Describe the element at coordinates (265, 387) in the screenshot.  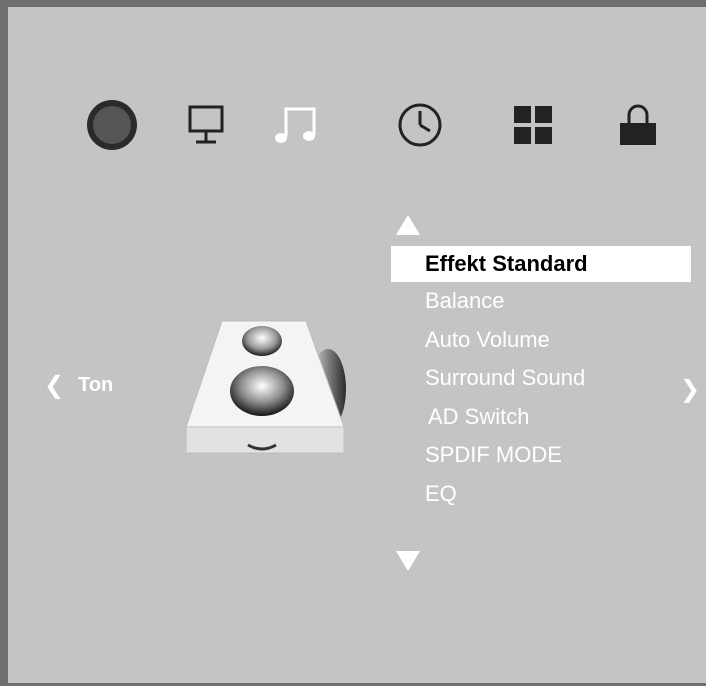
I see `speaker-icon` at that location.